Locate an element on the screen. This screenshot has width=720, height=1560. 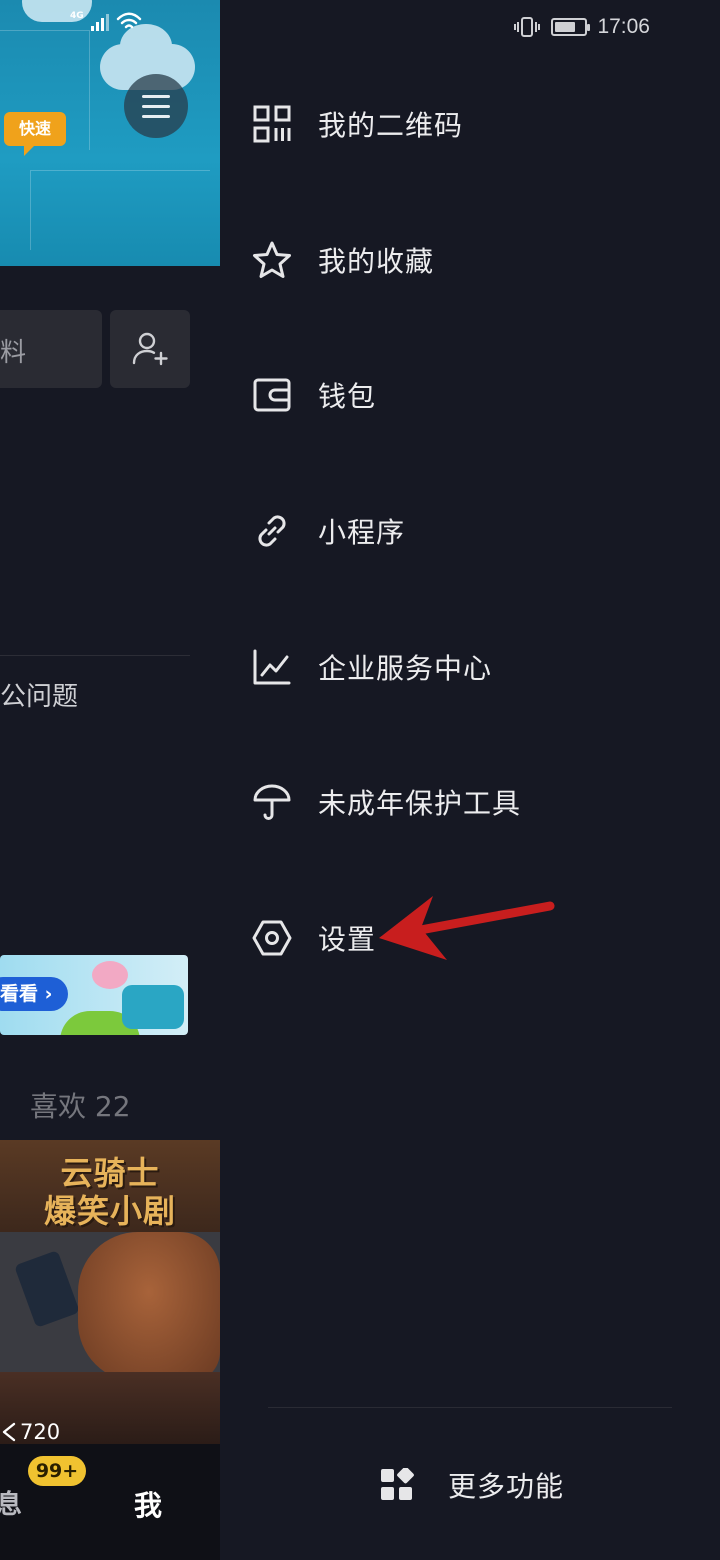
video-title-line: 爆笑小剧 is located at coordinates (109, 1211).